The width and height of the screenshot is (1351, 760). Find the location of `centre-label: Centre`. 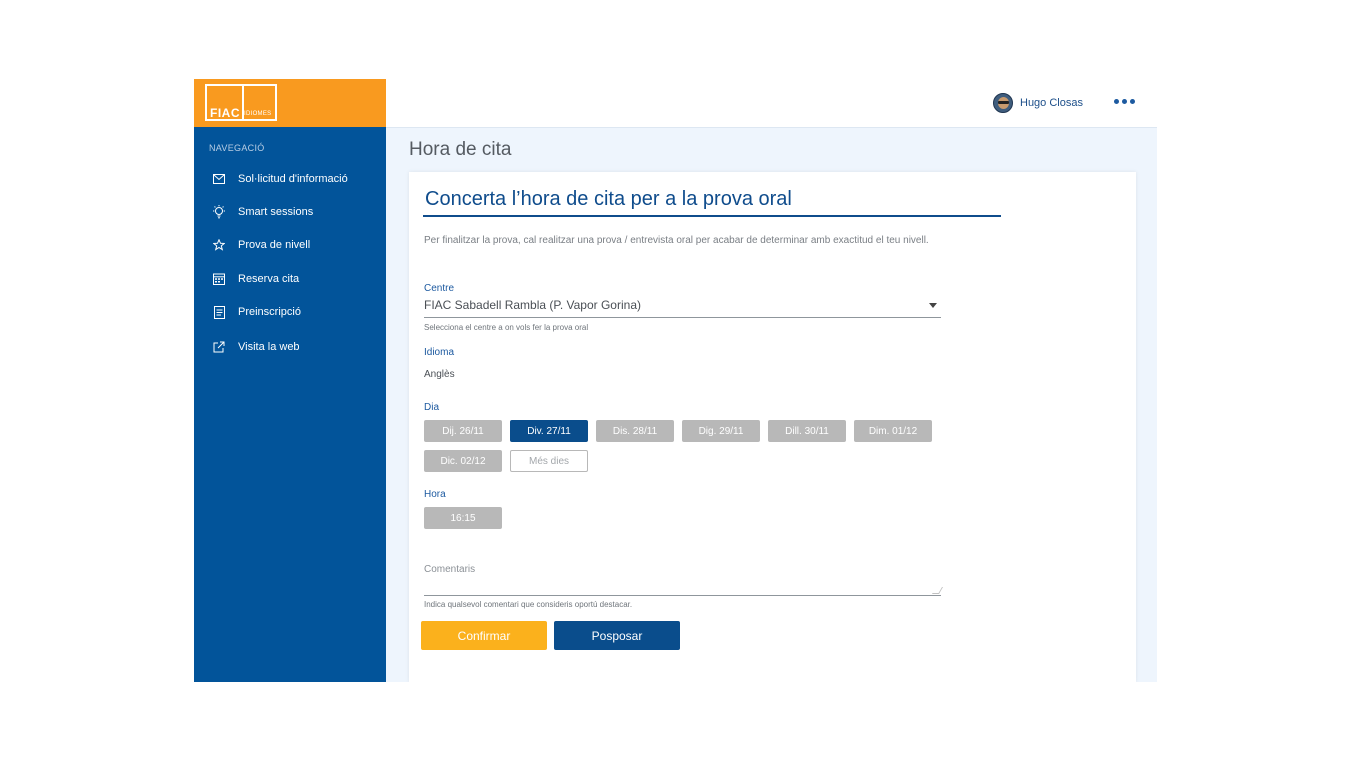

centre-label: Centre is located at coordinates (439, 288).